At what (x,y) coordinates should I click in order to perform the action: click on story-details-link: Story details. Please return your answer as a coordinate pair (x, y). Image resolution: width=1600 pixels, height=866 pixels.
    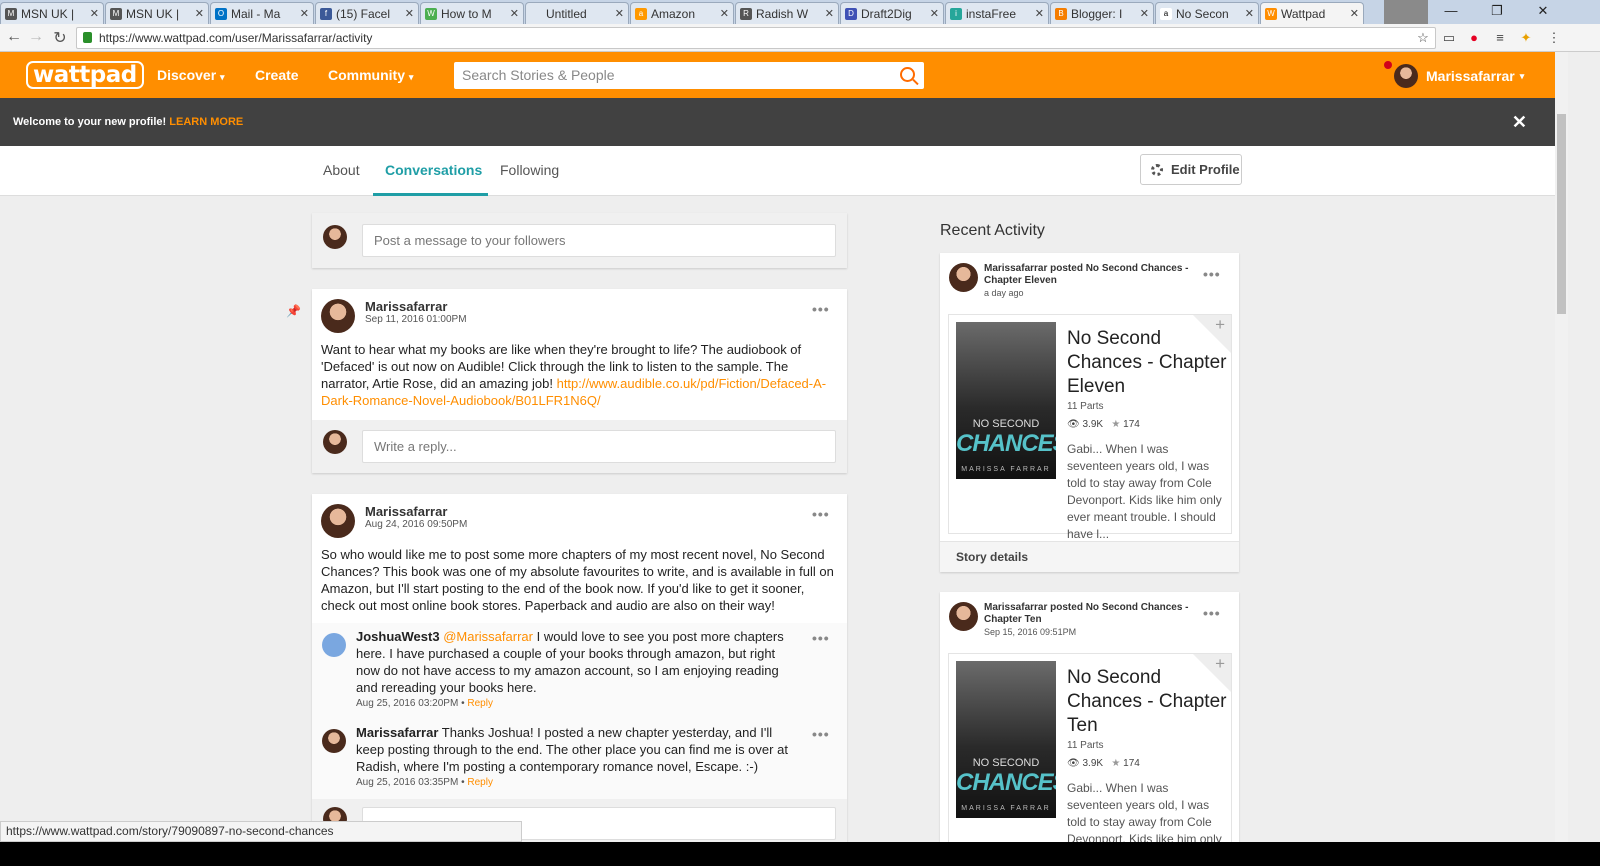
    Looking at the image, I should click on (1089, 556).